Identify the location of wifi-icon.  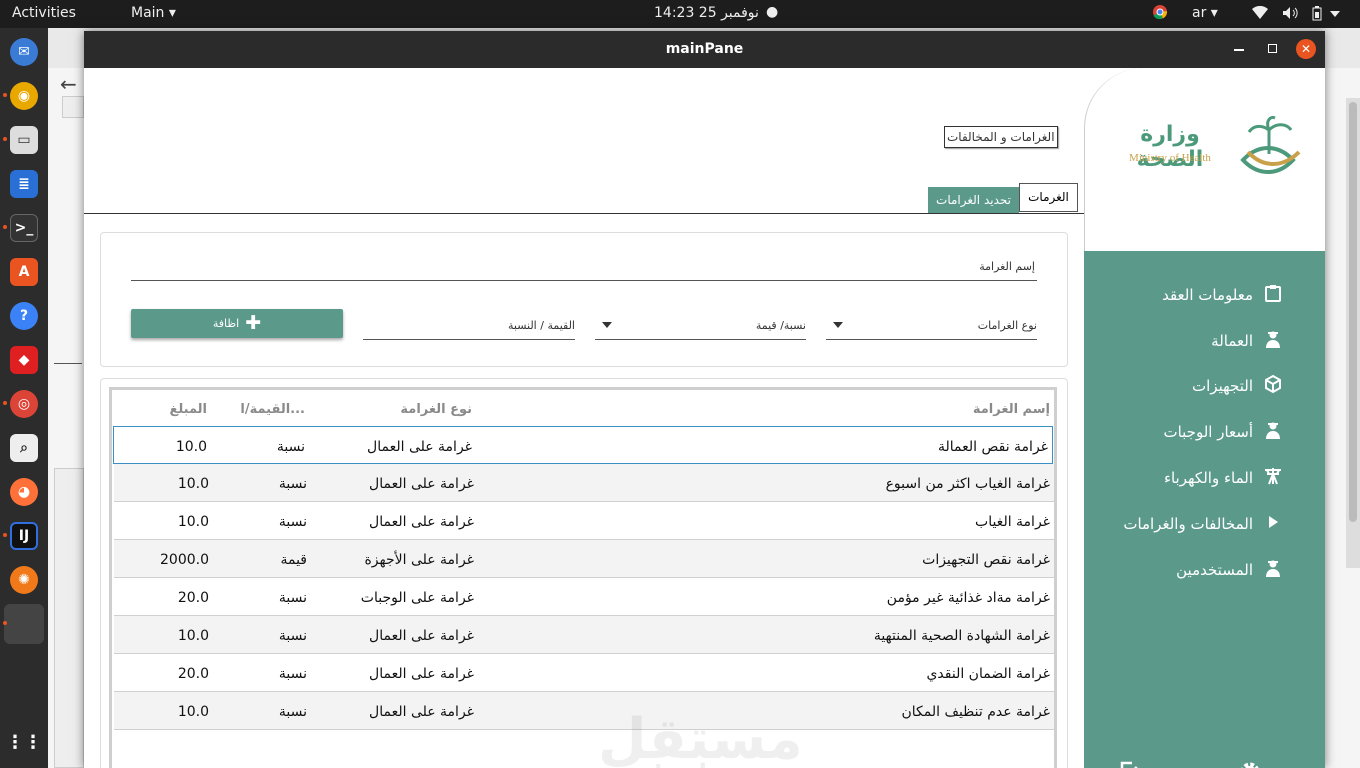
(1260, 14).